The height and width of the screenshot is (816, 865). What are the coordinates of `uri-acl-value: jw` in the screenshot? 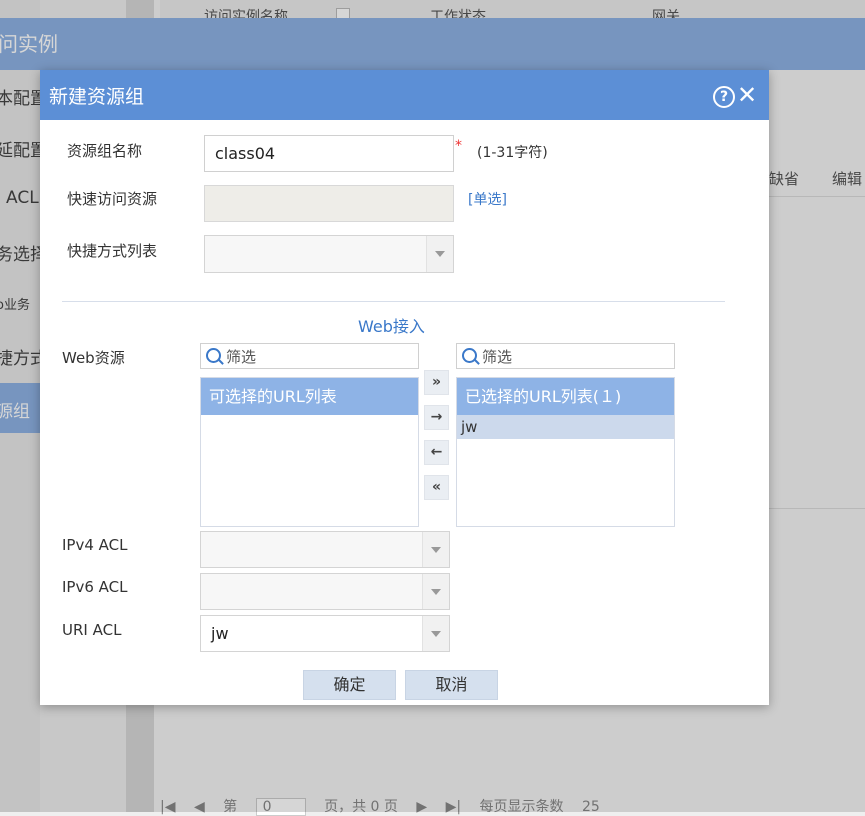 It's located at (220, 633).